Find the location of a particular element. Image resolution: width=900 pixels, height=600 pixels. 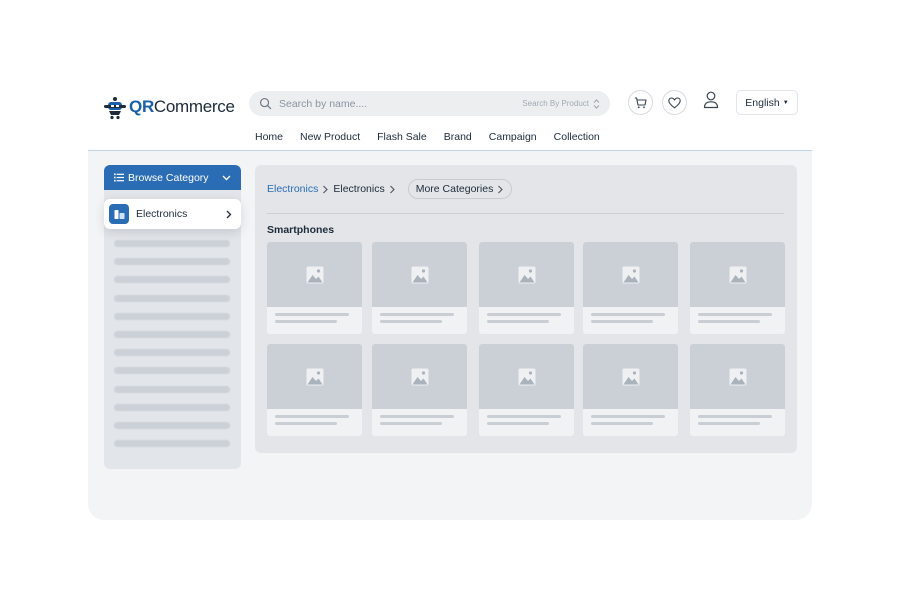

breadcrumb-link-electronics: Electronics is located at coordinates (292, 189).